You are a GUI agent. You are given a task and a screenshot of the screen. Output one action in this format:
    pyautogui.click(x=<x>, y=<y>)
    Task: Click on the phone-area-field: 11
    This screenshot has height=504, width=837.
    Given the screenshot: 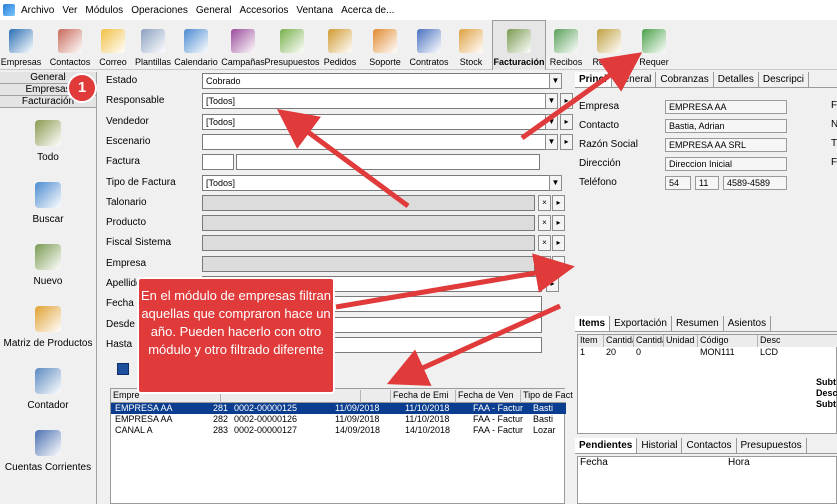 What is the action you would take?
    pyautogui.click(x=707, y=183)
    